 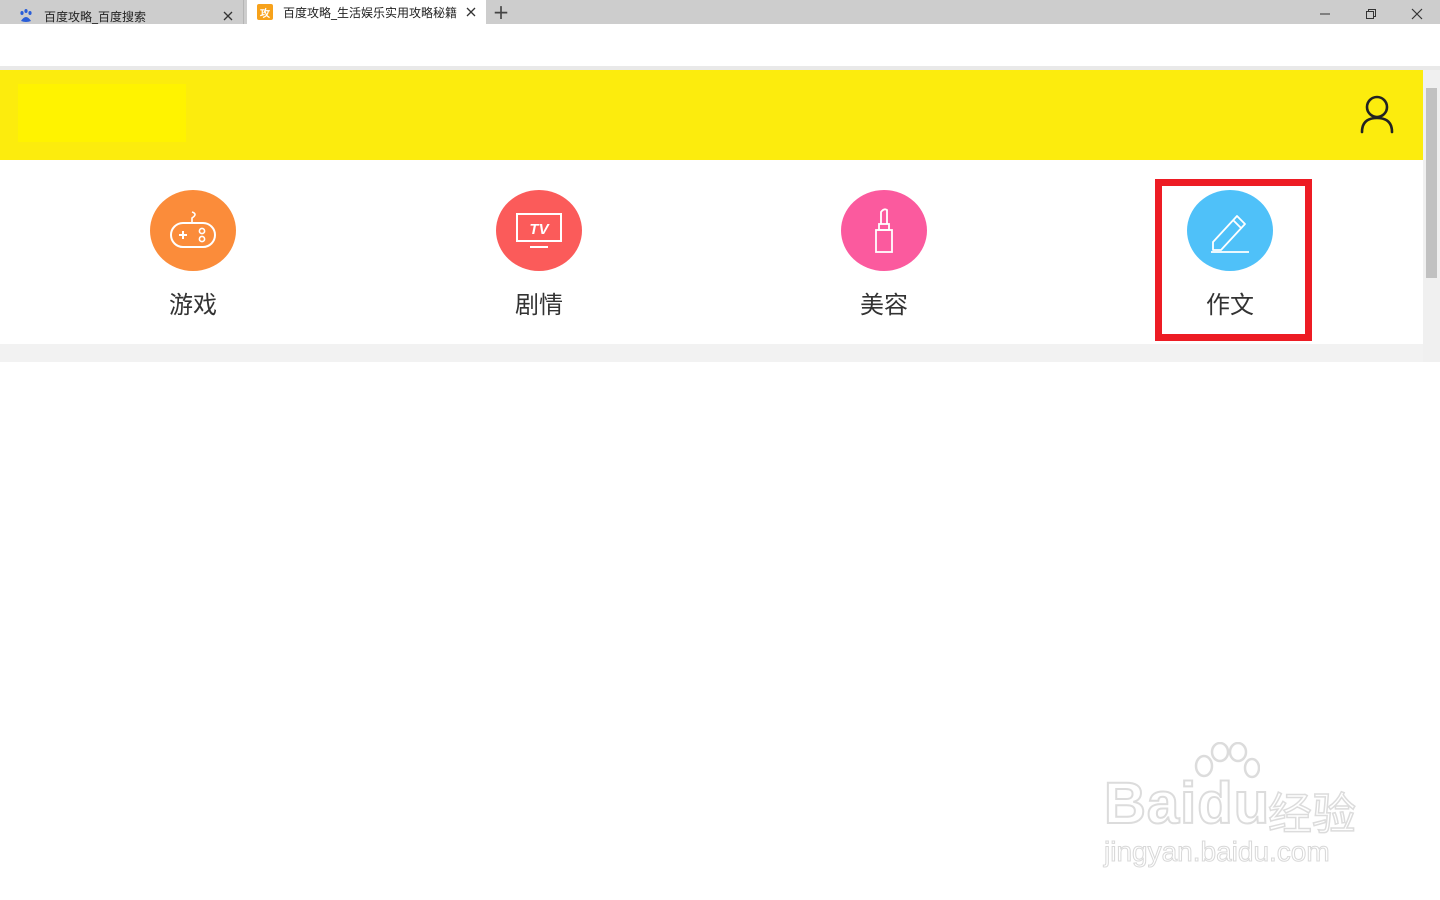 What do you see at coordinates (501, 12) in the screenshot?
I see `new-tab-button: +` at bounding box center [501, 12].